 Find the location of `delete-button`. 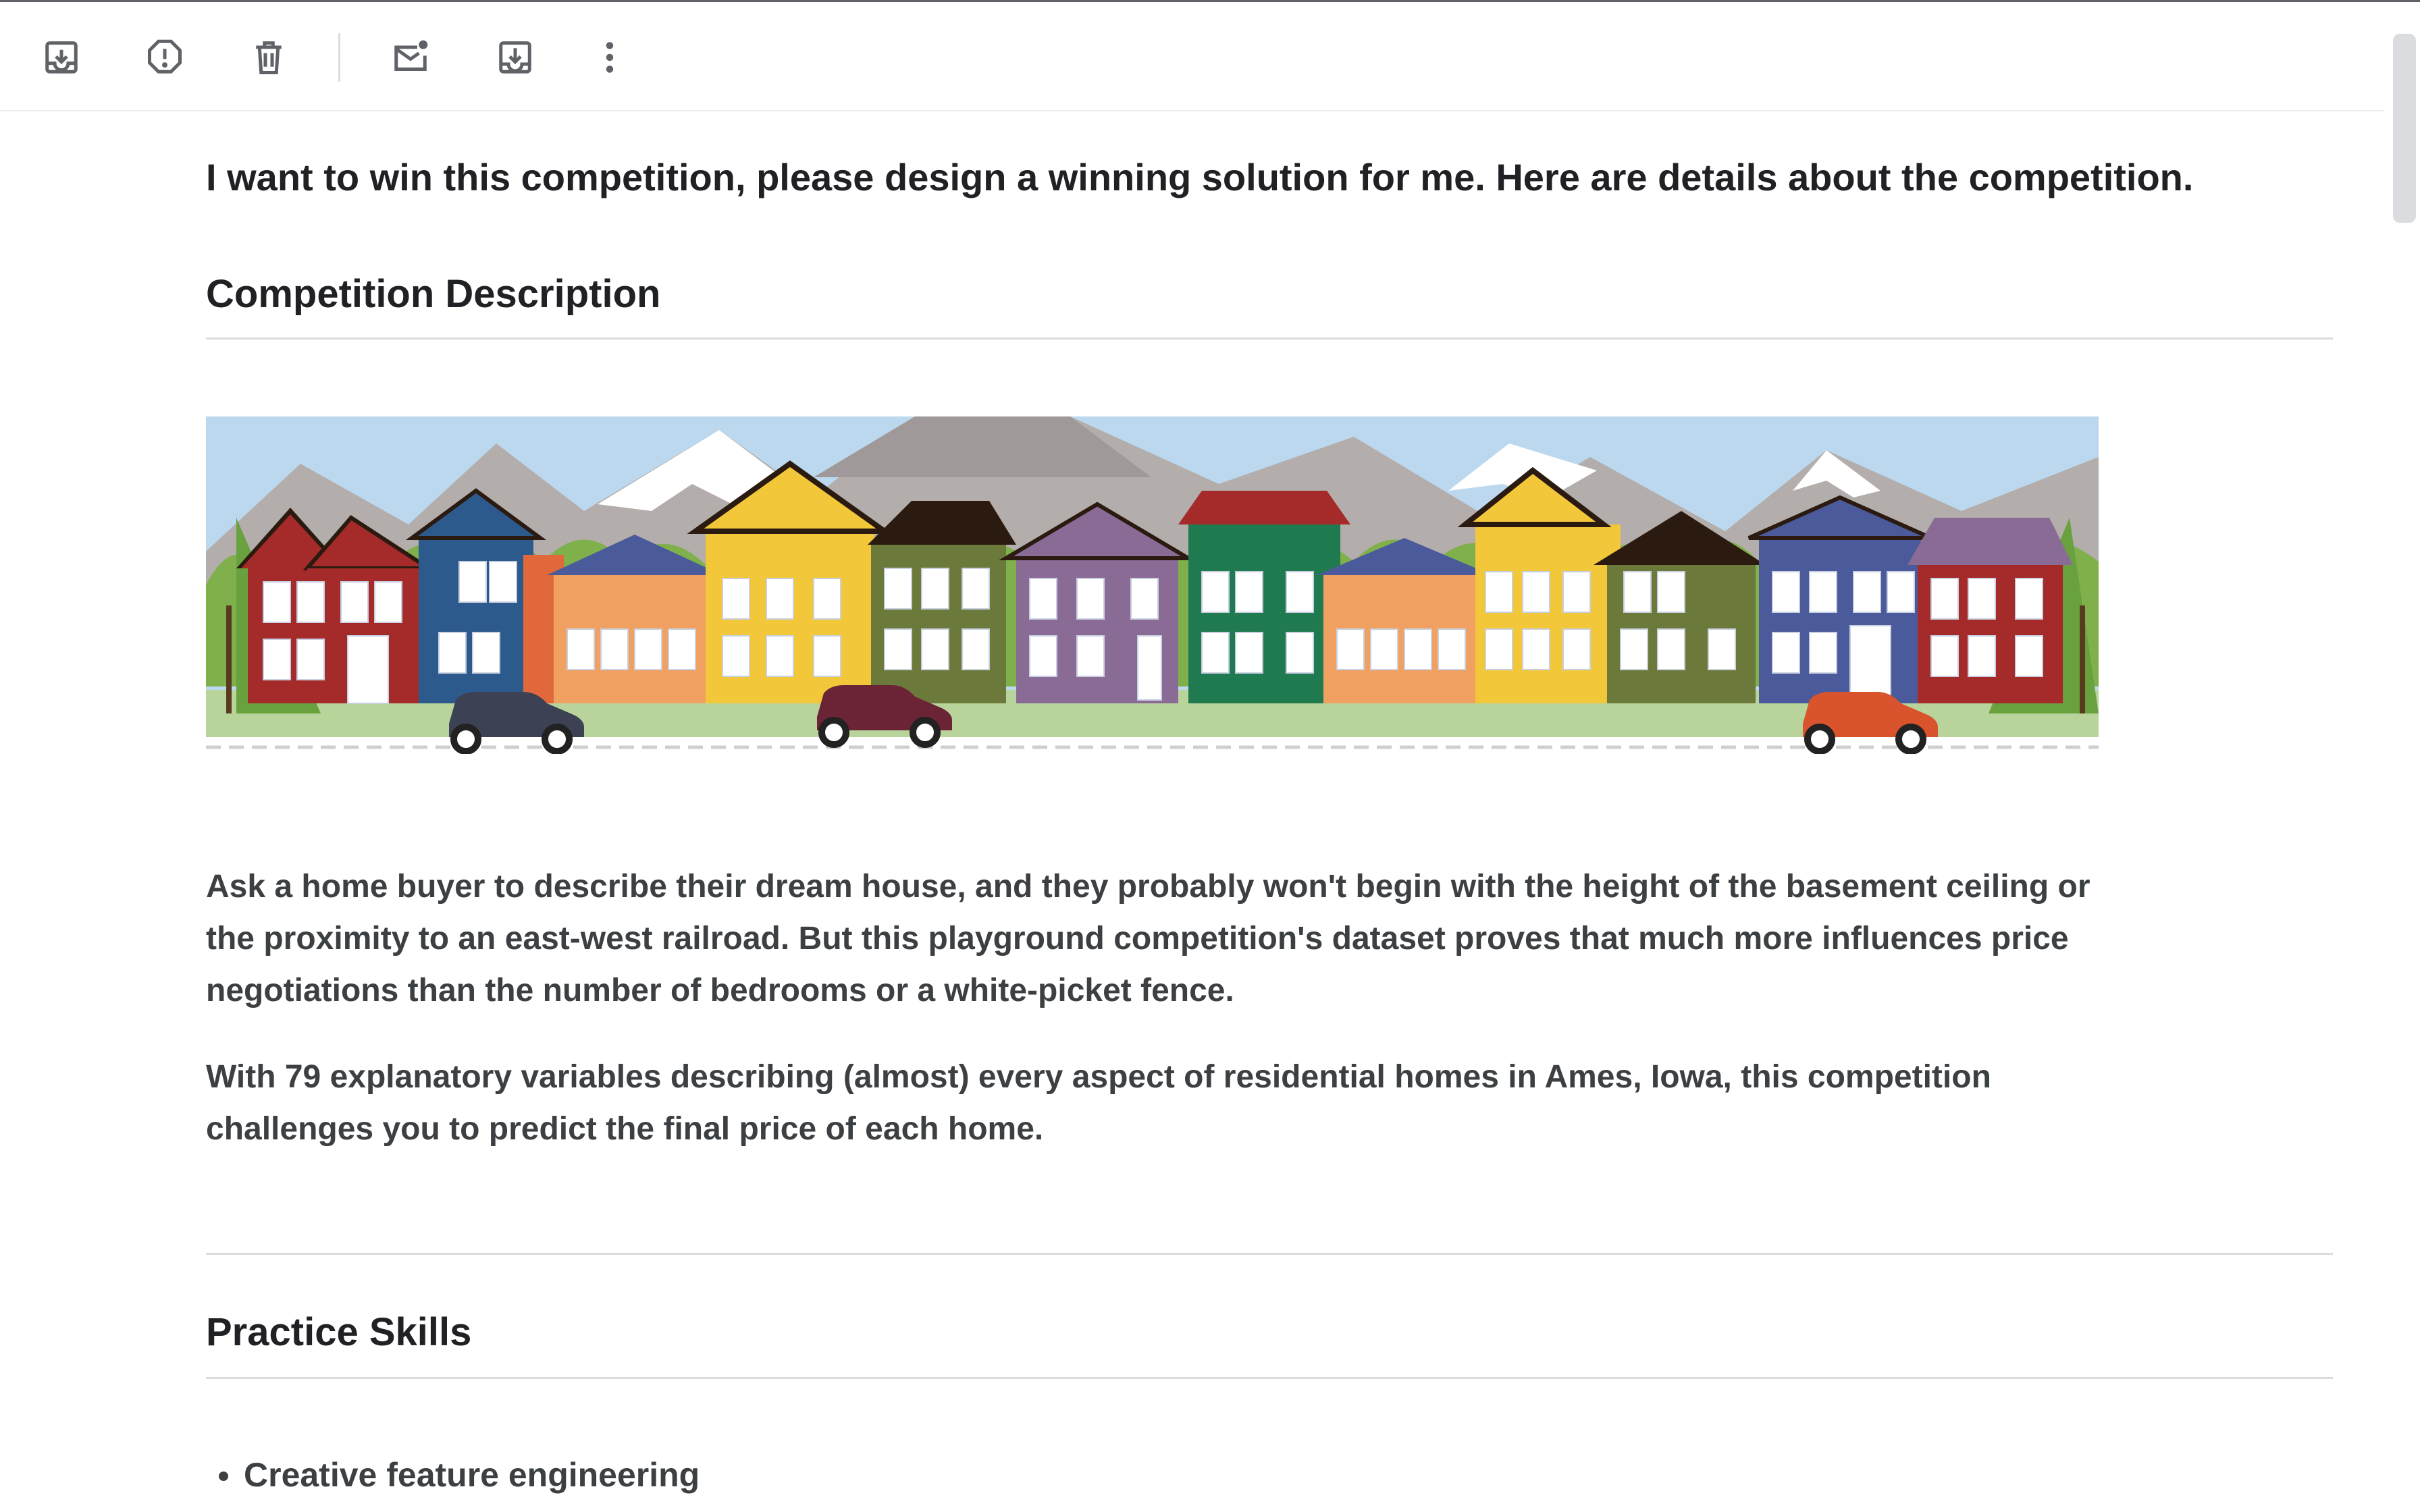

delete-button is located at coordinates (268, 57).